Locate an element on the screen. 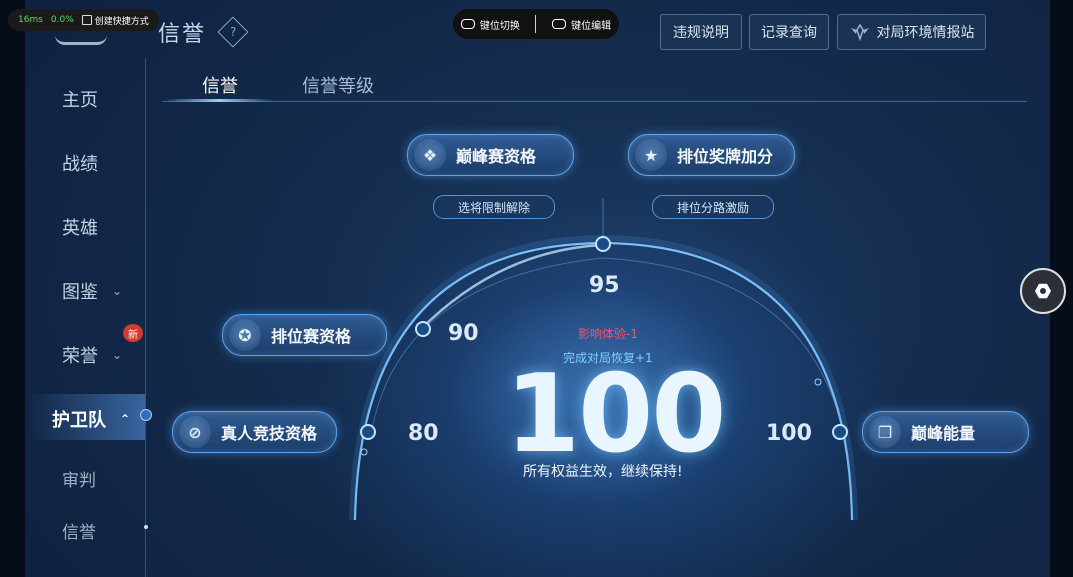 The height and width of the screenshot is (577, 1073). keymap-toolbar: 键位切换 键位编辑 is located at coordinates (536, 24).